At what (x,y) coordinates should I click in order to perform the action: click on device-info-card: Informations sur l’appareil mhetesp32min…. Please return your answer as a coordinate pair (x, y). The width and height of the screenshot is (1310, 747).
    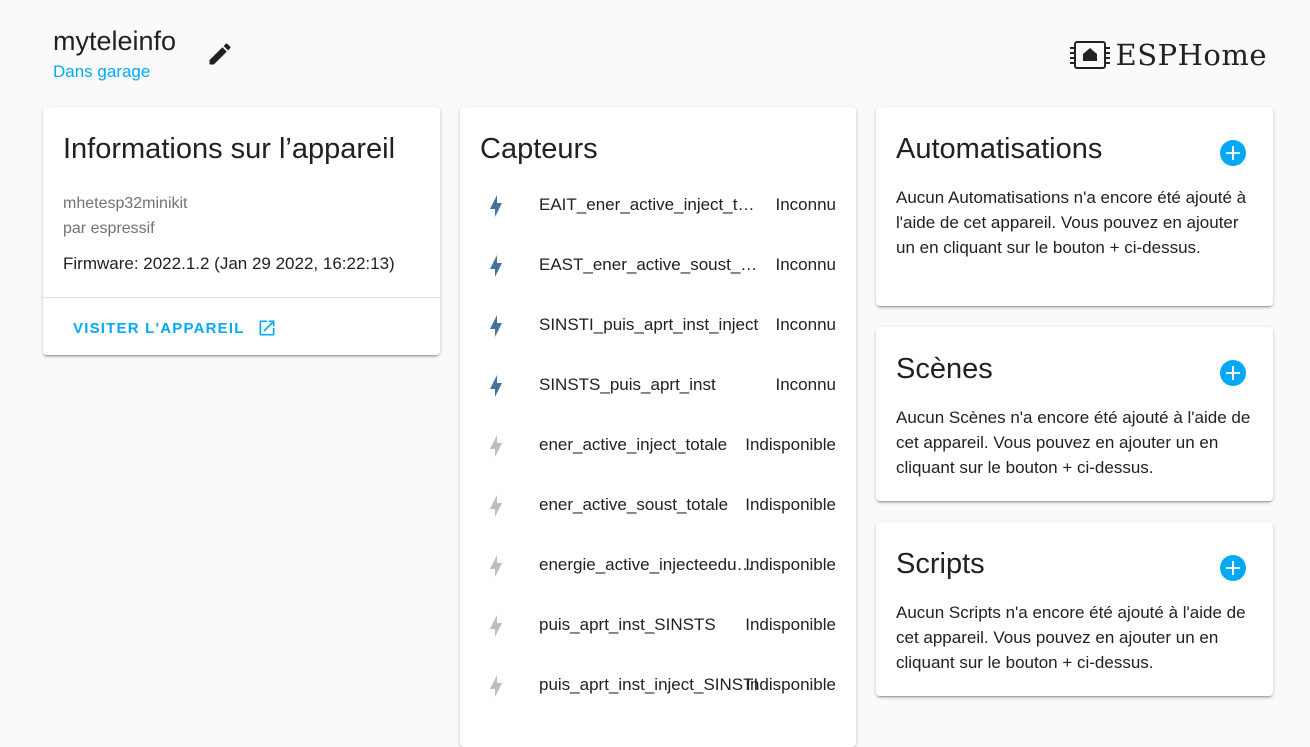
    Looking at the image, I should click on (241, 231).